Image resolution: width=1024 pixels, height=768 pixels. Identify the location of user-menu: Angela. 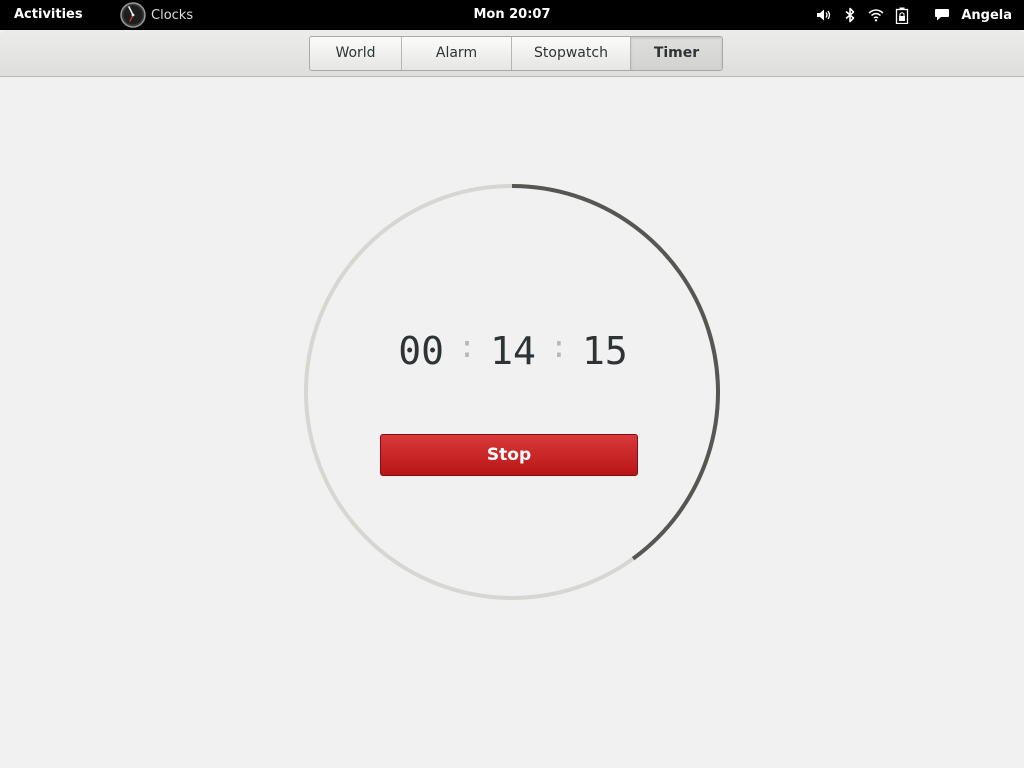
(972, 15).